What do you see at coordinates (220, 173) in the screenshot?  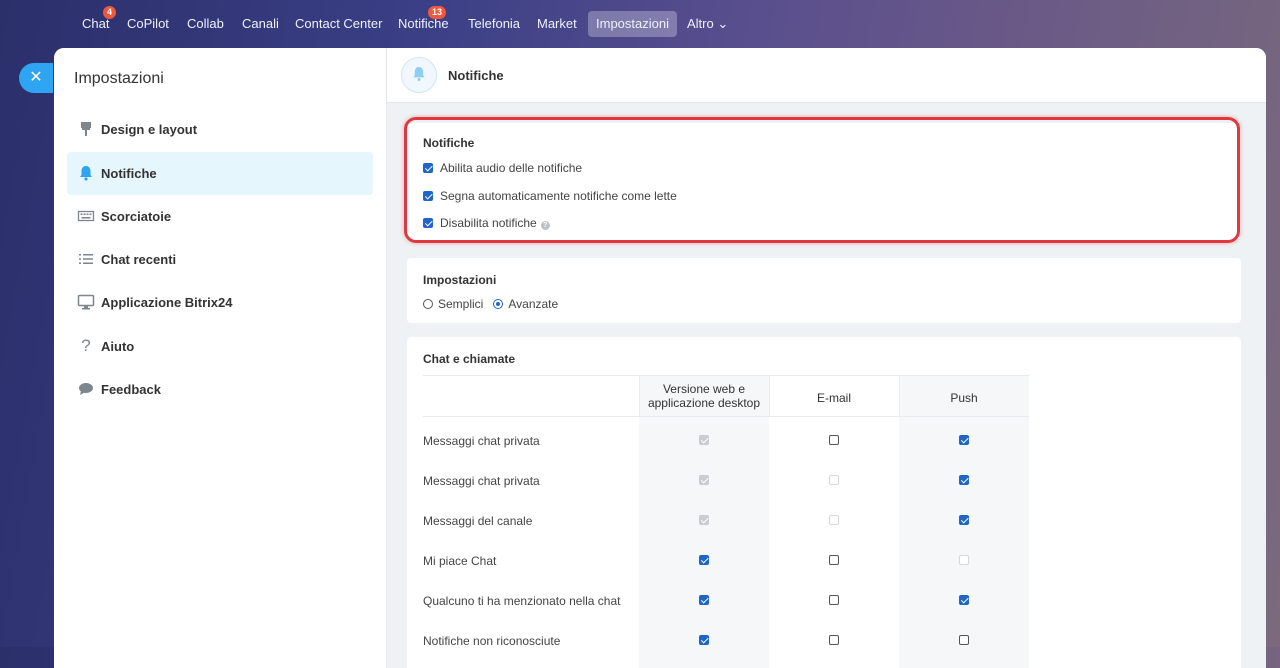 I see `sidebar-item-notifiche: Notifiche` at bounding box center [220, 173].